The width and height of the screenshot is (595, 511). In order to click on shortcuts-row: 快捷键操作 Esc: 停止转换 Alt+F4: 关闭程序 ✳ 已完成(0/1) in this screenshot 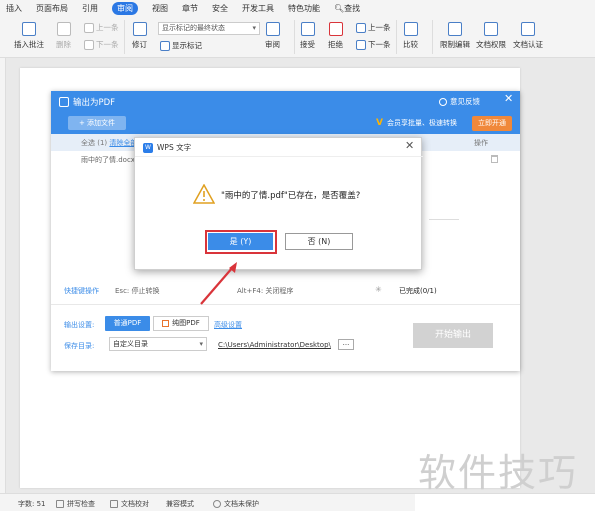, I will do `click(285, 289)`.